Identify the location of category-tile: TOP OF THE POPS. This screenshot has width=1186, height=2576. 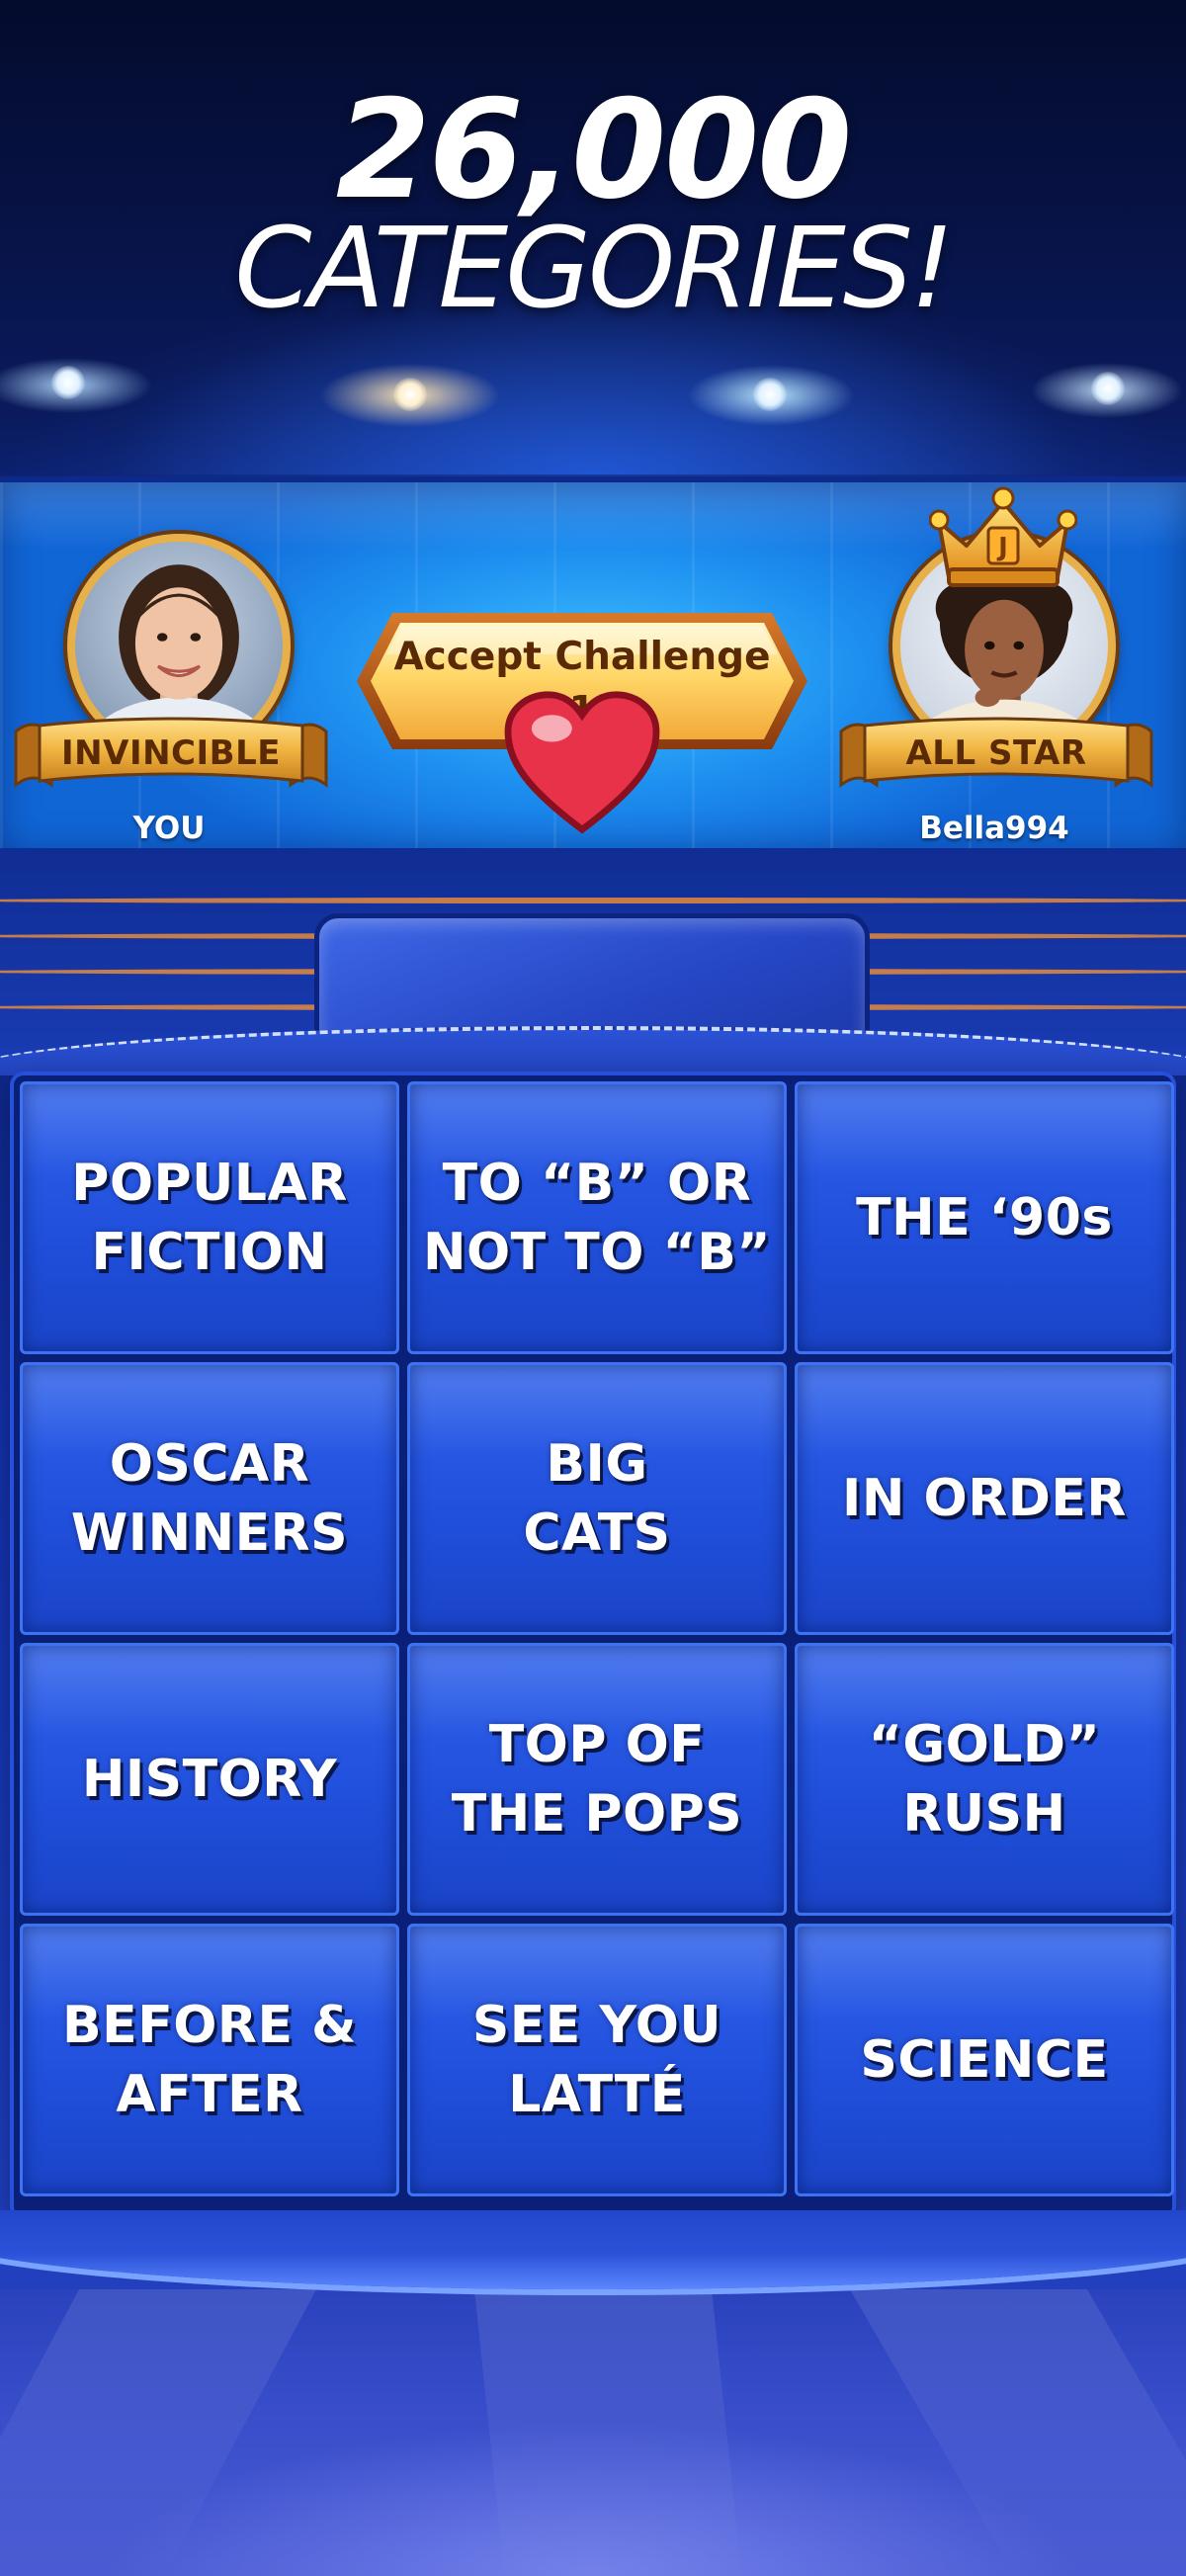
(597, 1779).